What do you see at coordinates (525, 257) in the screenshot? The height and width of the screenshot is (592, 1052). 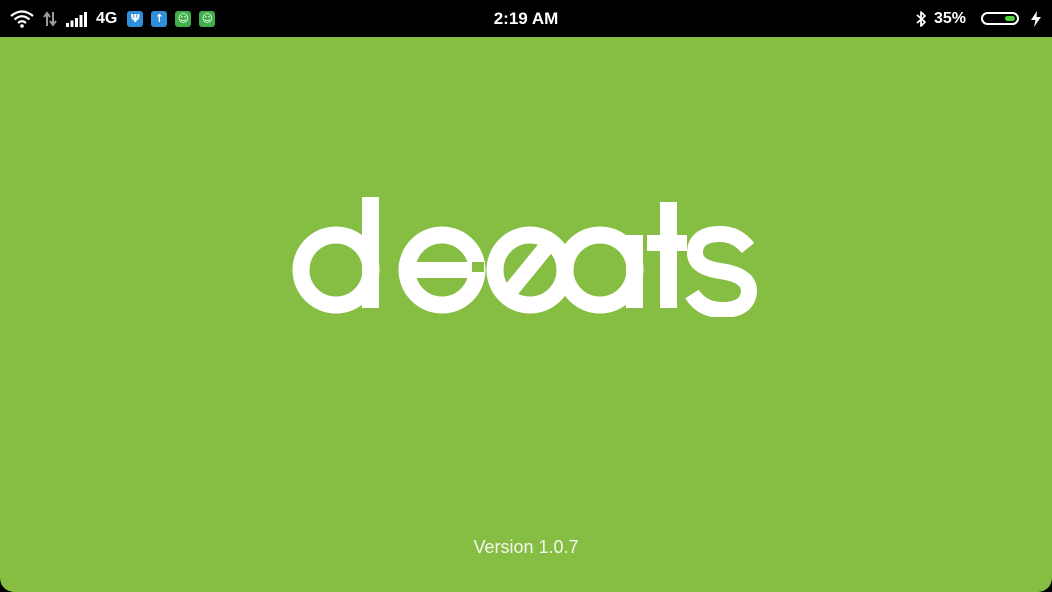 I see `deeats-logo: deeats` at bounding box center [525, 257].